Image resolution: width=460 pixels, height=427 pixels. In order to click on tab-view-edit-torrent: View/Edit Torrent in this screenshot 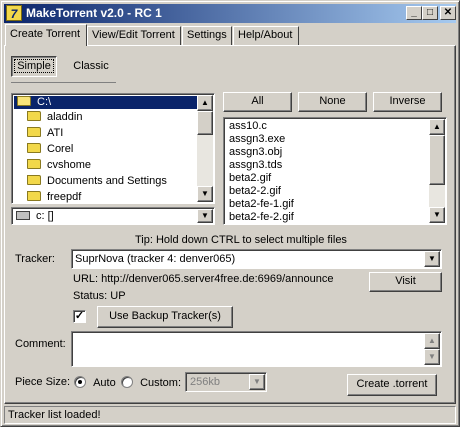, I will do `click(134, 35)`.